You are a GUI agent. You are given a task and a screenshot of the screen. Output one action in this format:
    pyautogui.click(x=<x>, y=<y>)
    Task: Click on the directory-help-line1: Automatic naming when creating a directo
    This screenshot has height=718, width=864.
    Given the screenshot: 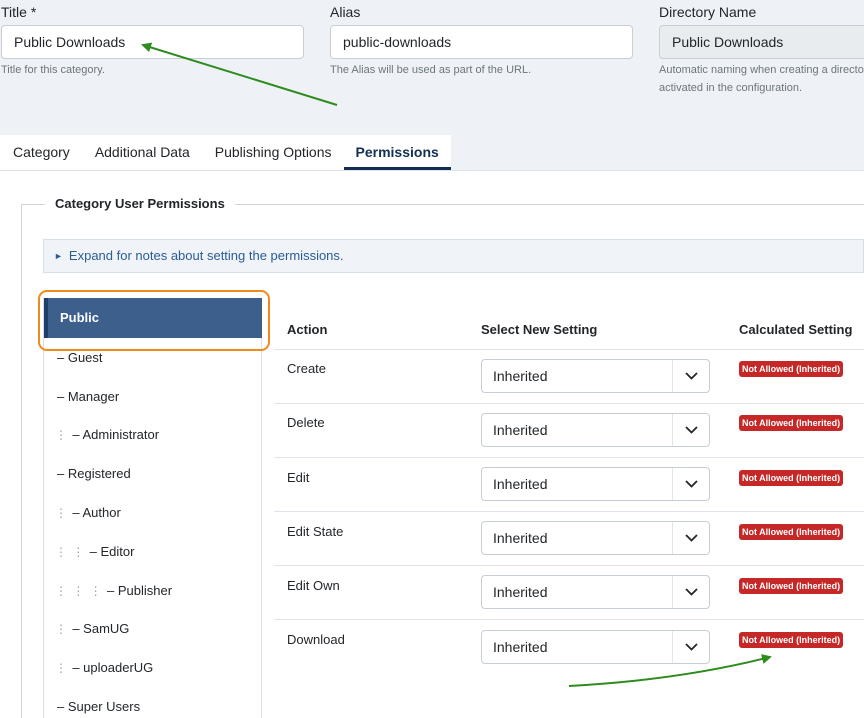 What is the action you would take?
    pyautogui.click(x=761, y=70)
    